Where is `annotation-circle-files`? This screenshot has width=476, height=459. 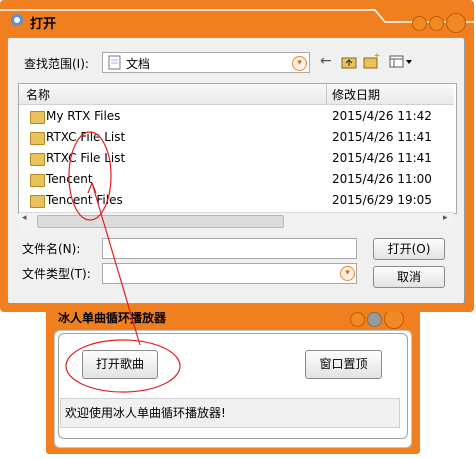
annotation-circle-files is located at coordinates (90, 176).